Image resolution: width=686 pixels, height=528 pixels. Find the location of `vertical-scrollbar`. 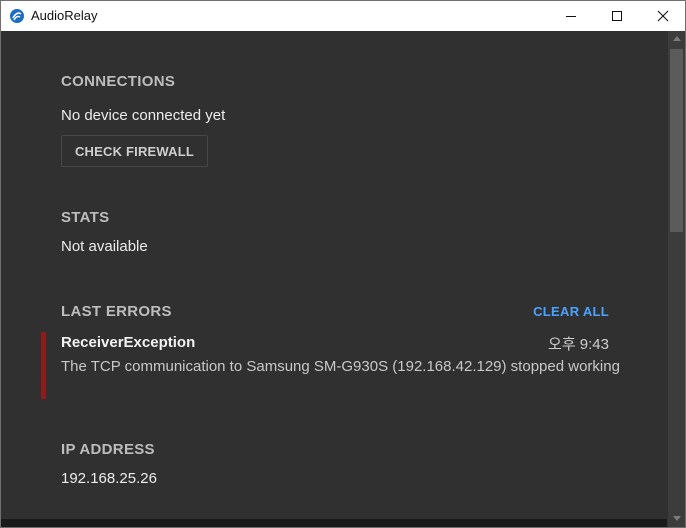

vertical-scrollbar is located at coordinates (676, 279).